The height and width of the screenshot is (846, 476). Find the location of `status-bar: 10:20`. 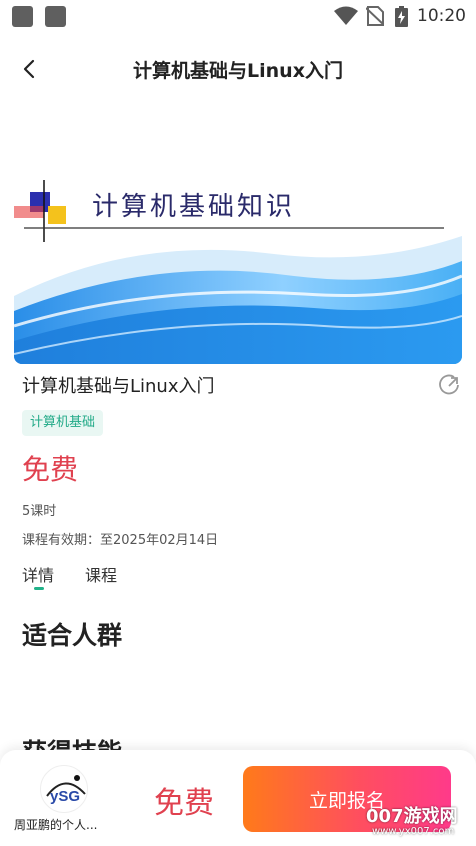

status-bar: 10:20 is located at coordinates (238, 16).